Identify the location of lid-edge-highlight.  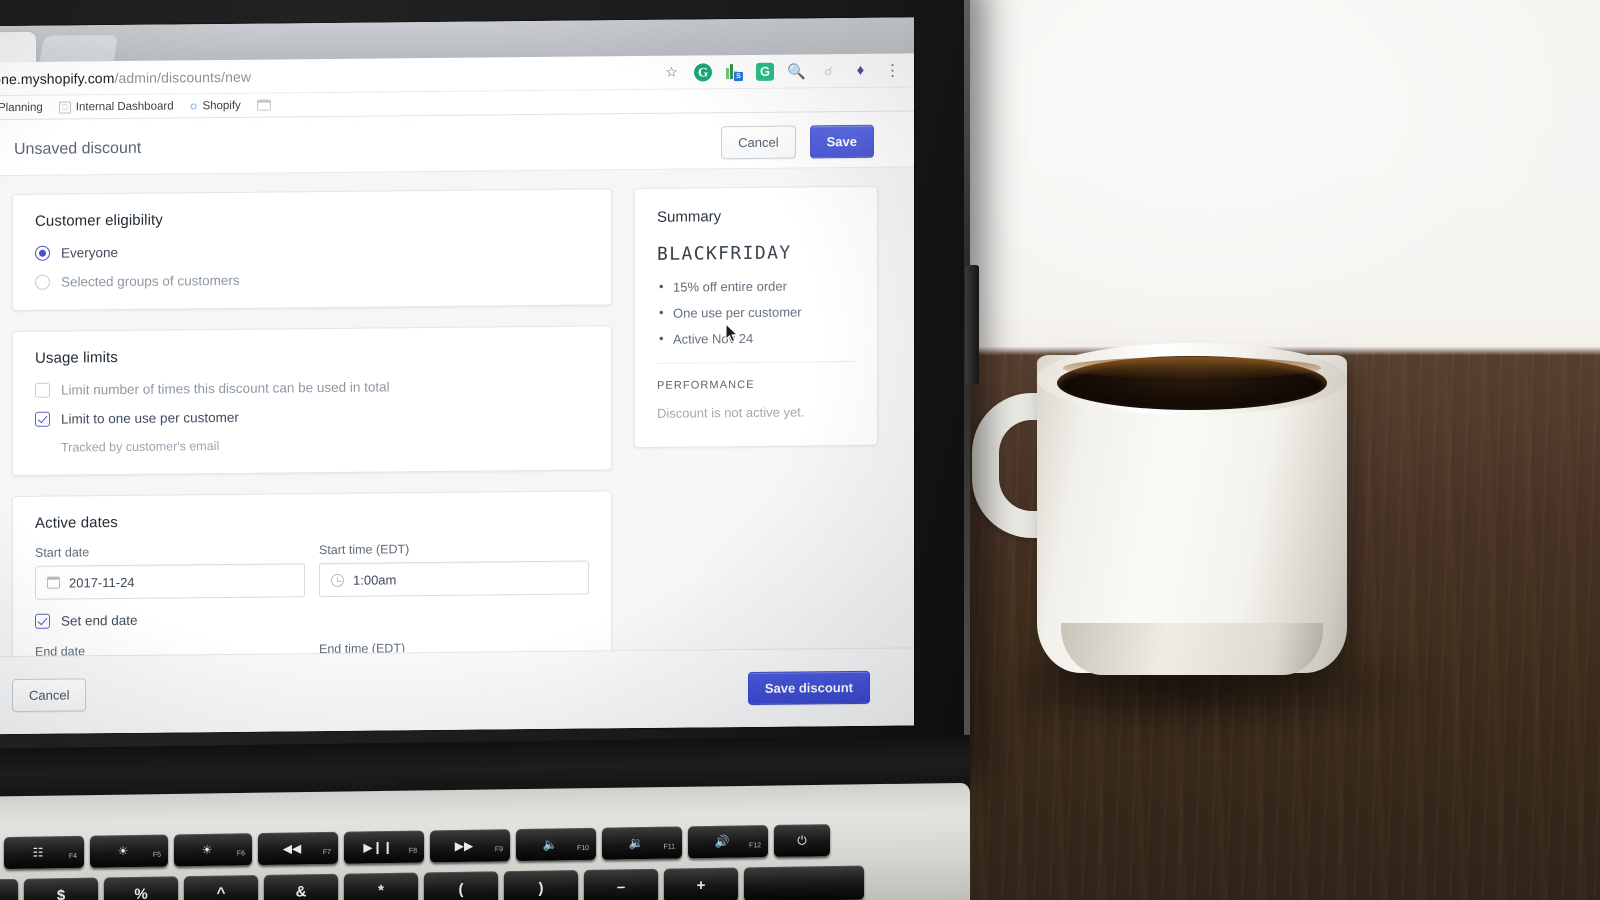
(967, 385).